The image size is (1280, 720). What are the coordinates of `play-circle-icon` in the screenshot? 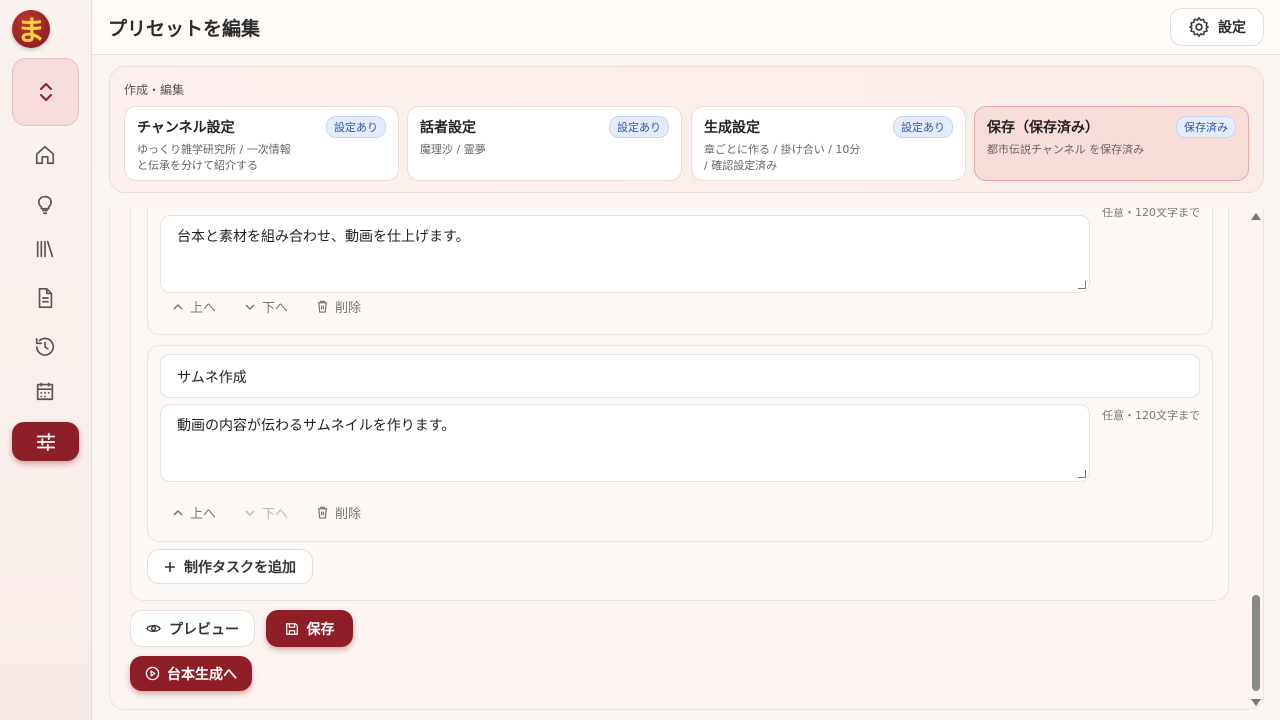 It's located at (152, 673).